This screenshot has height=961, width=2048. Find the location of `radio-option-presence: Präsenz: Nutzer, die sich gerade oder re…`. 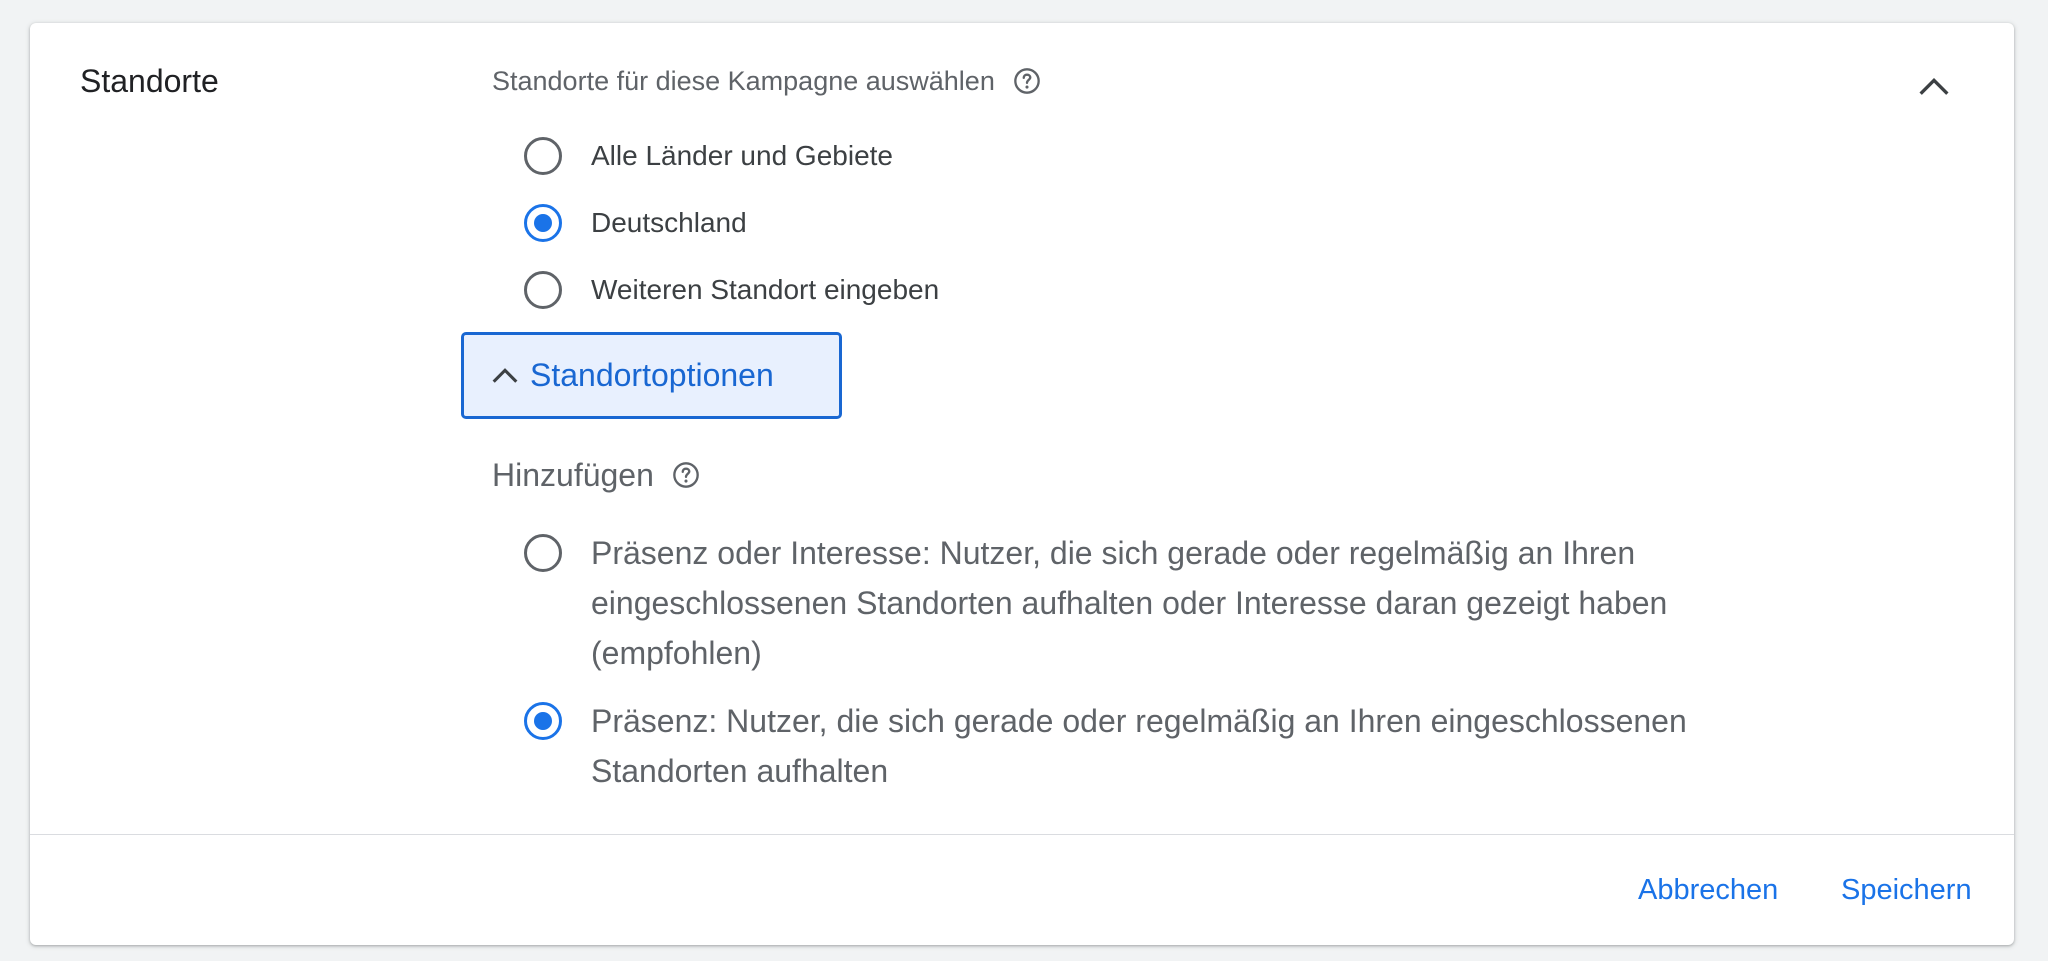

radio-option-presence: Präsenz: Nutzer, die sich gerade oder re… is located at coordinates (1161, 749).